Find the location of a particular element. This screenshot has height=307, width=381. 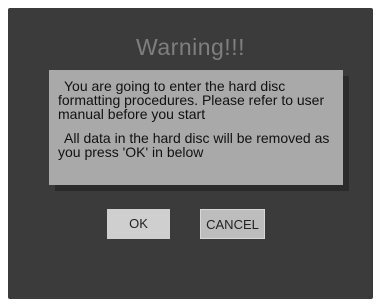

ok-button: OK is located at coordinates (138, 224).